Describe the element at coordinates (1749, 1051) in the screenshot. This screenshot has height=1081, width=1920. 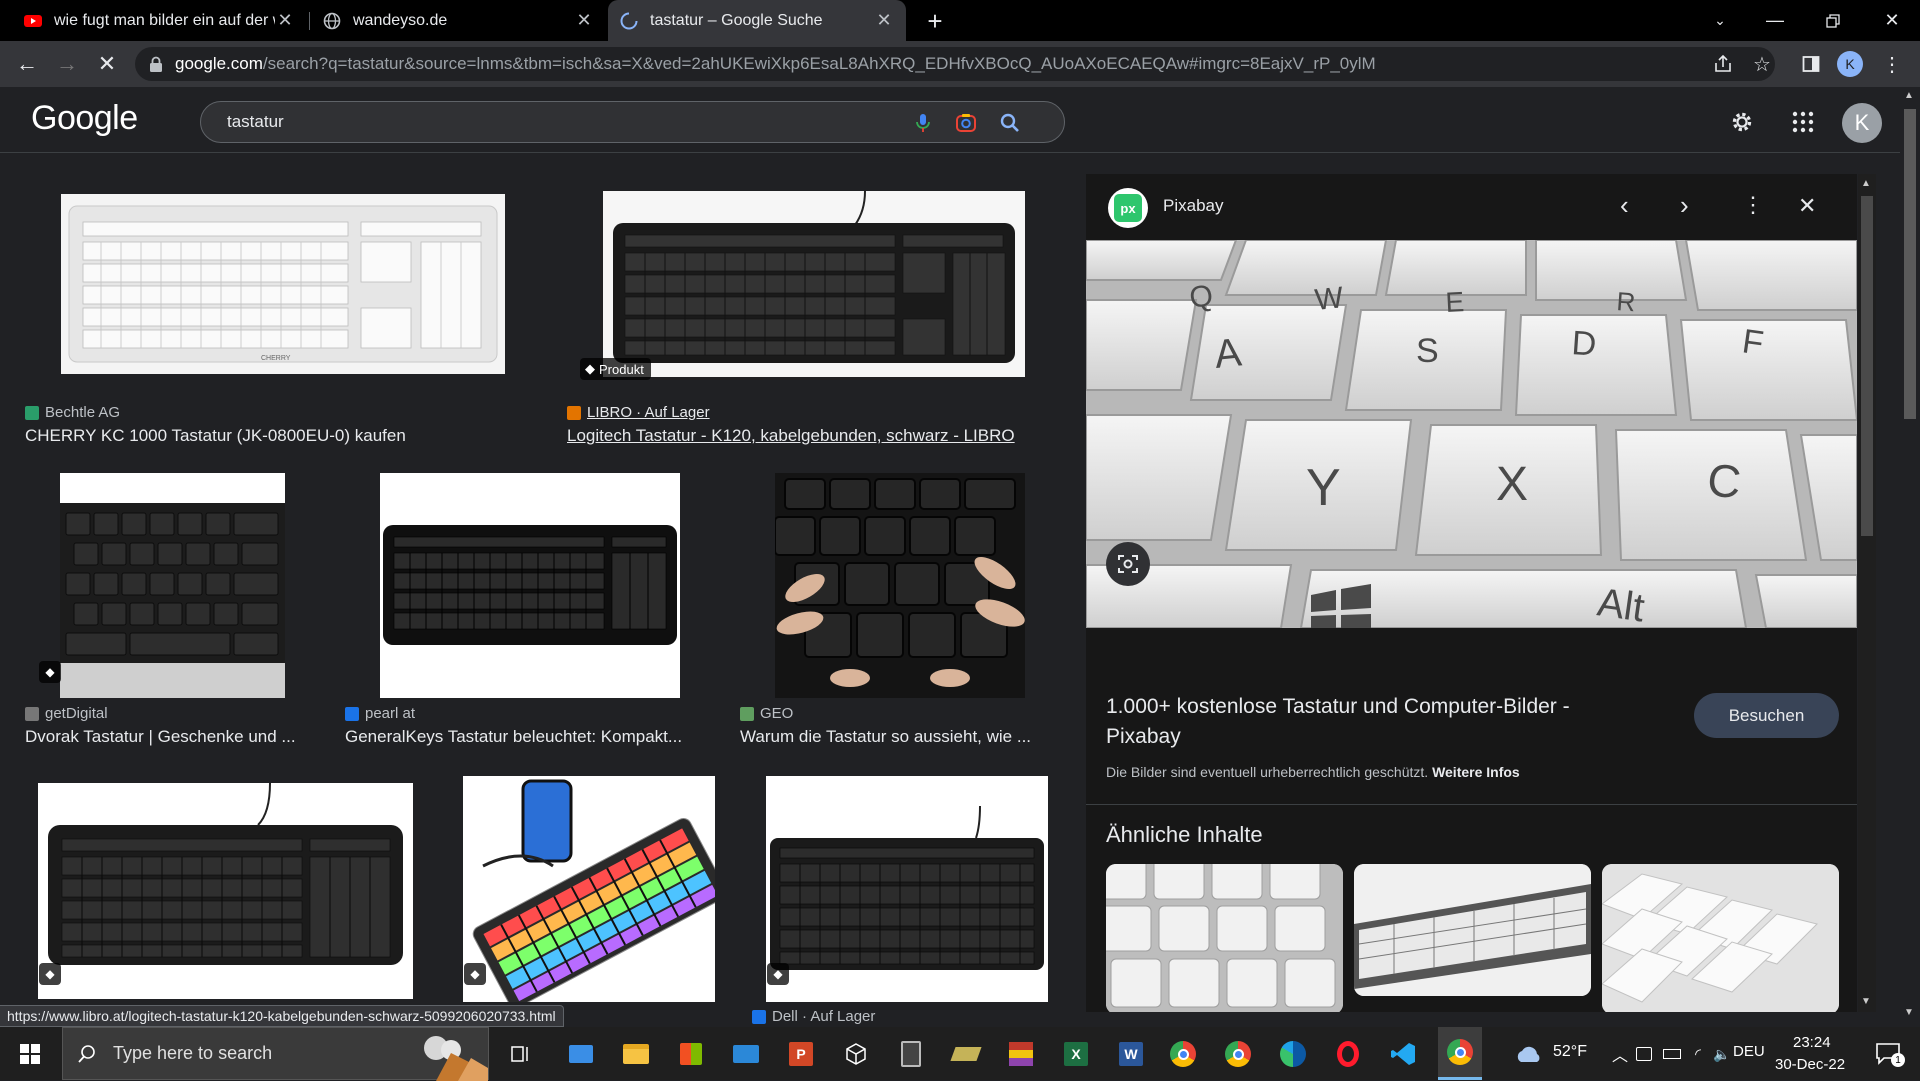
I see `input-language: DEU` at that location.